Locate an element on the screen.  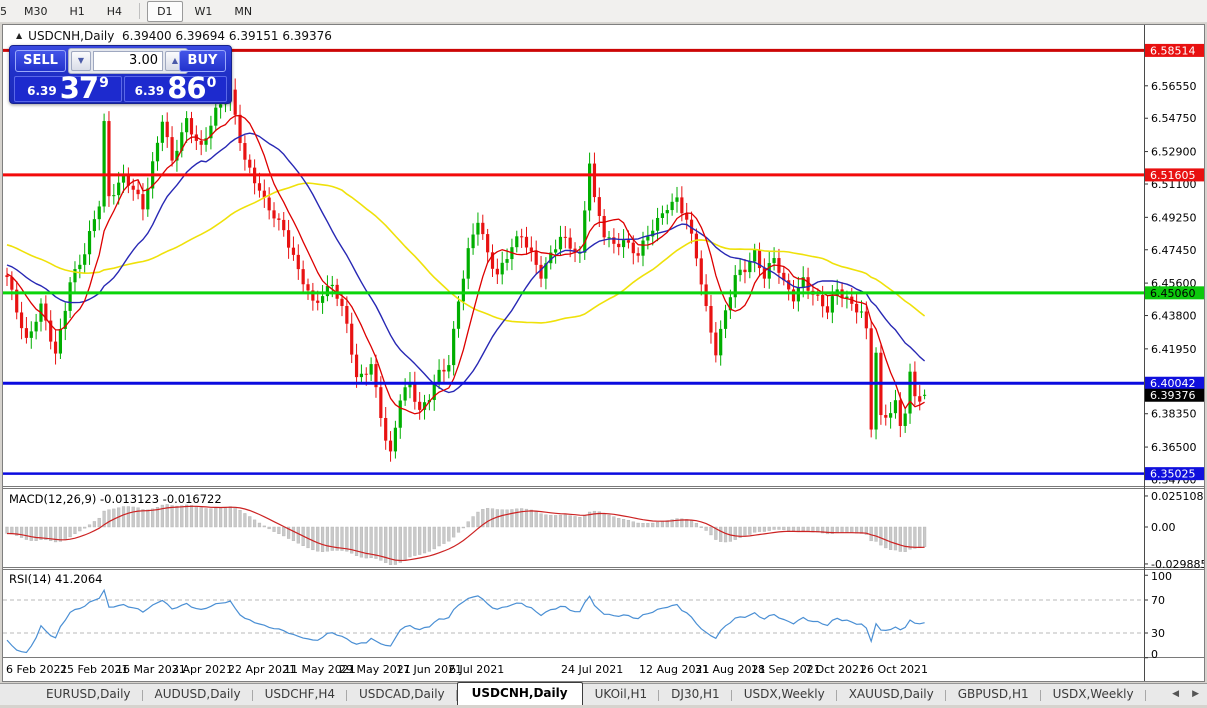
timeframe-d1: D1 is located at coordinates (165, 11).